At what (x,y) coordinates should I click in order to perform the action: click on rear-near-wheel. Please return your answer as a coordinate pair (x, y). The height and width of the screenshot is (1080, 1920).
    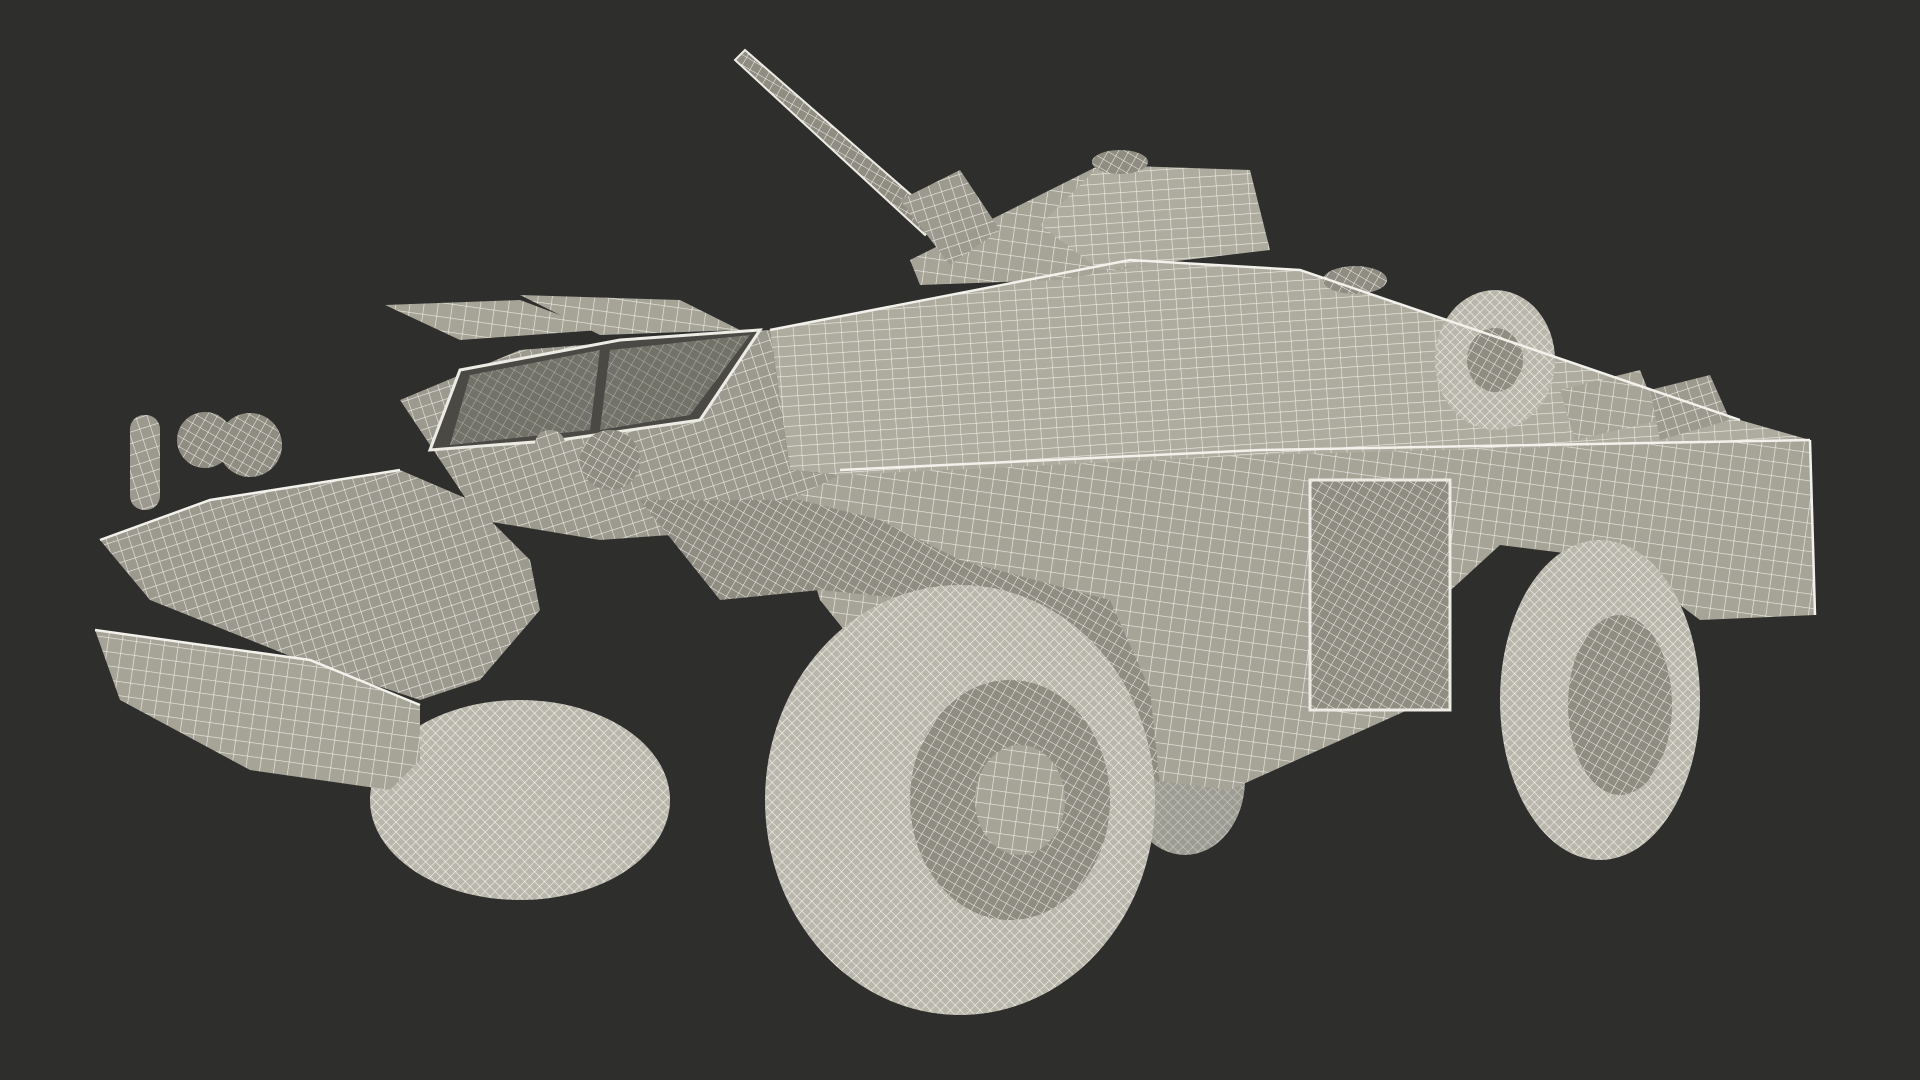
    Looking at the image, I should click on (1600, 700).